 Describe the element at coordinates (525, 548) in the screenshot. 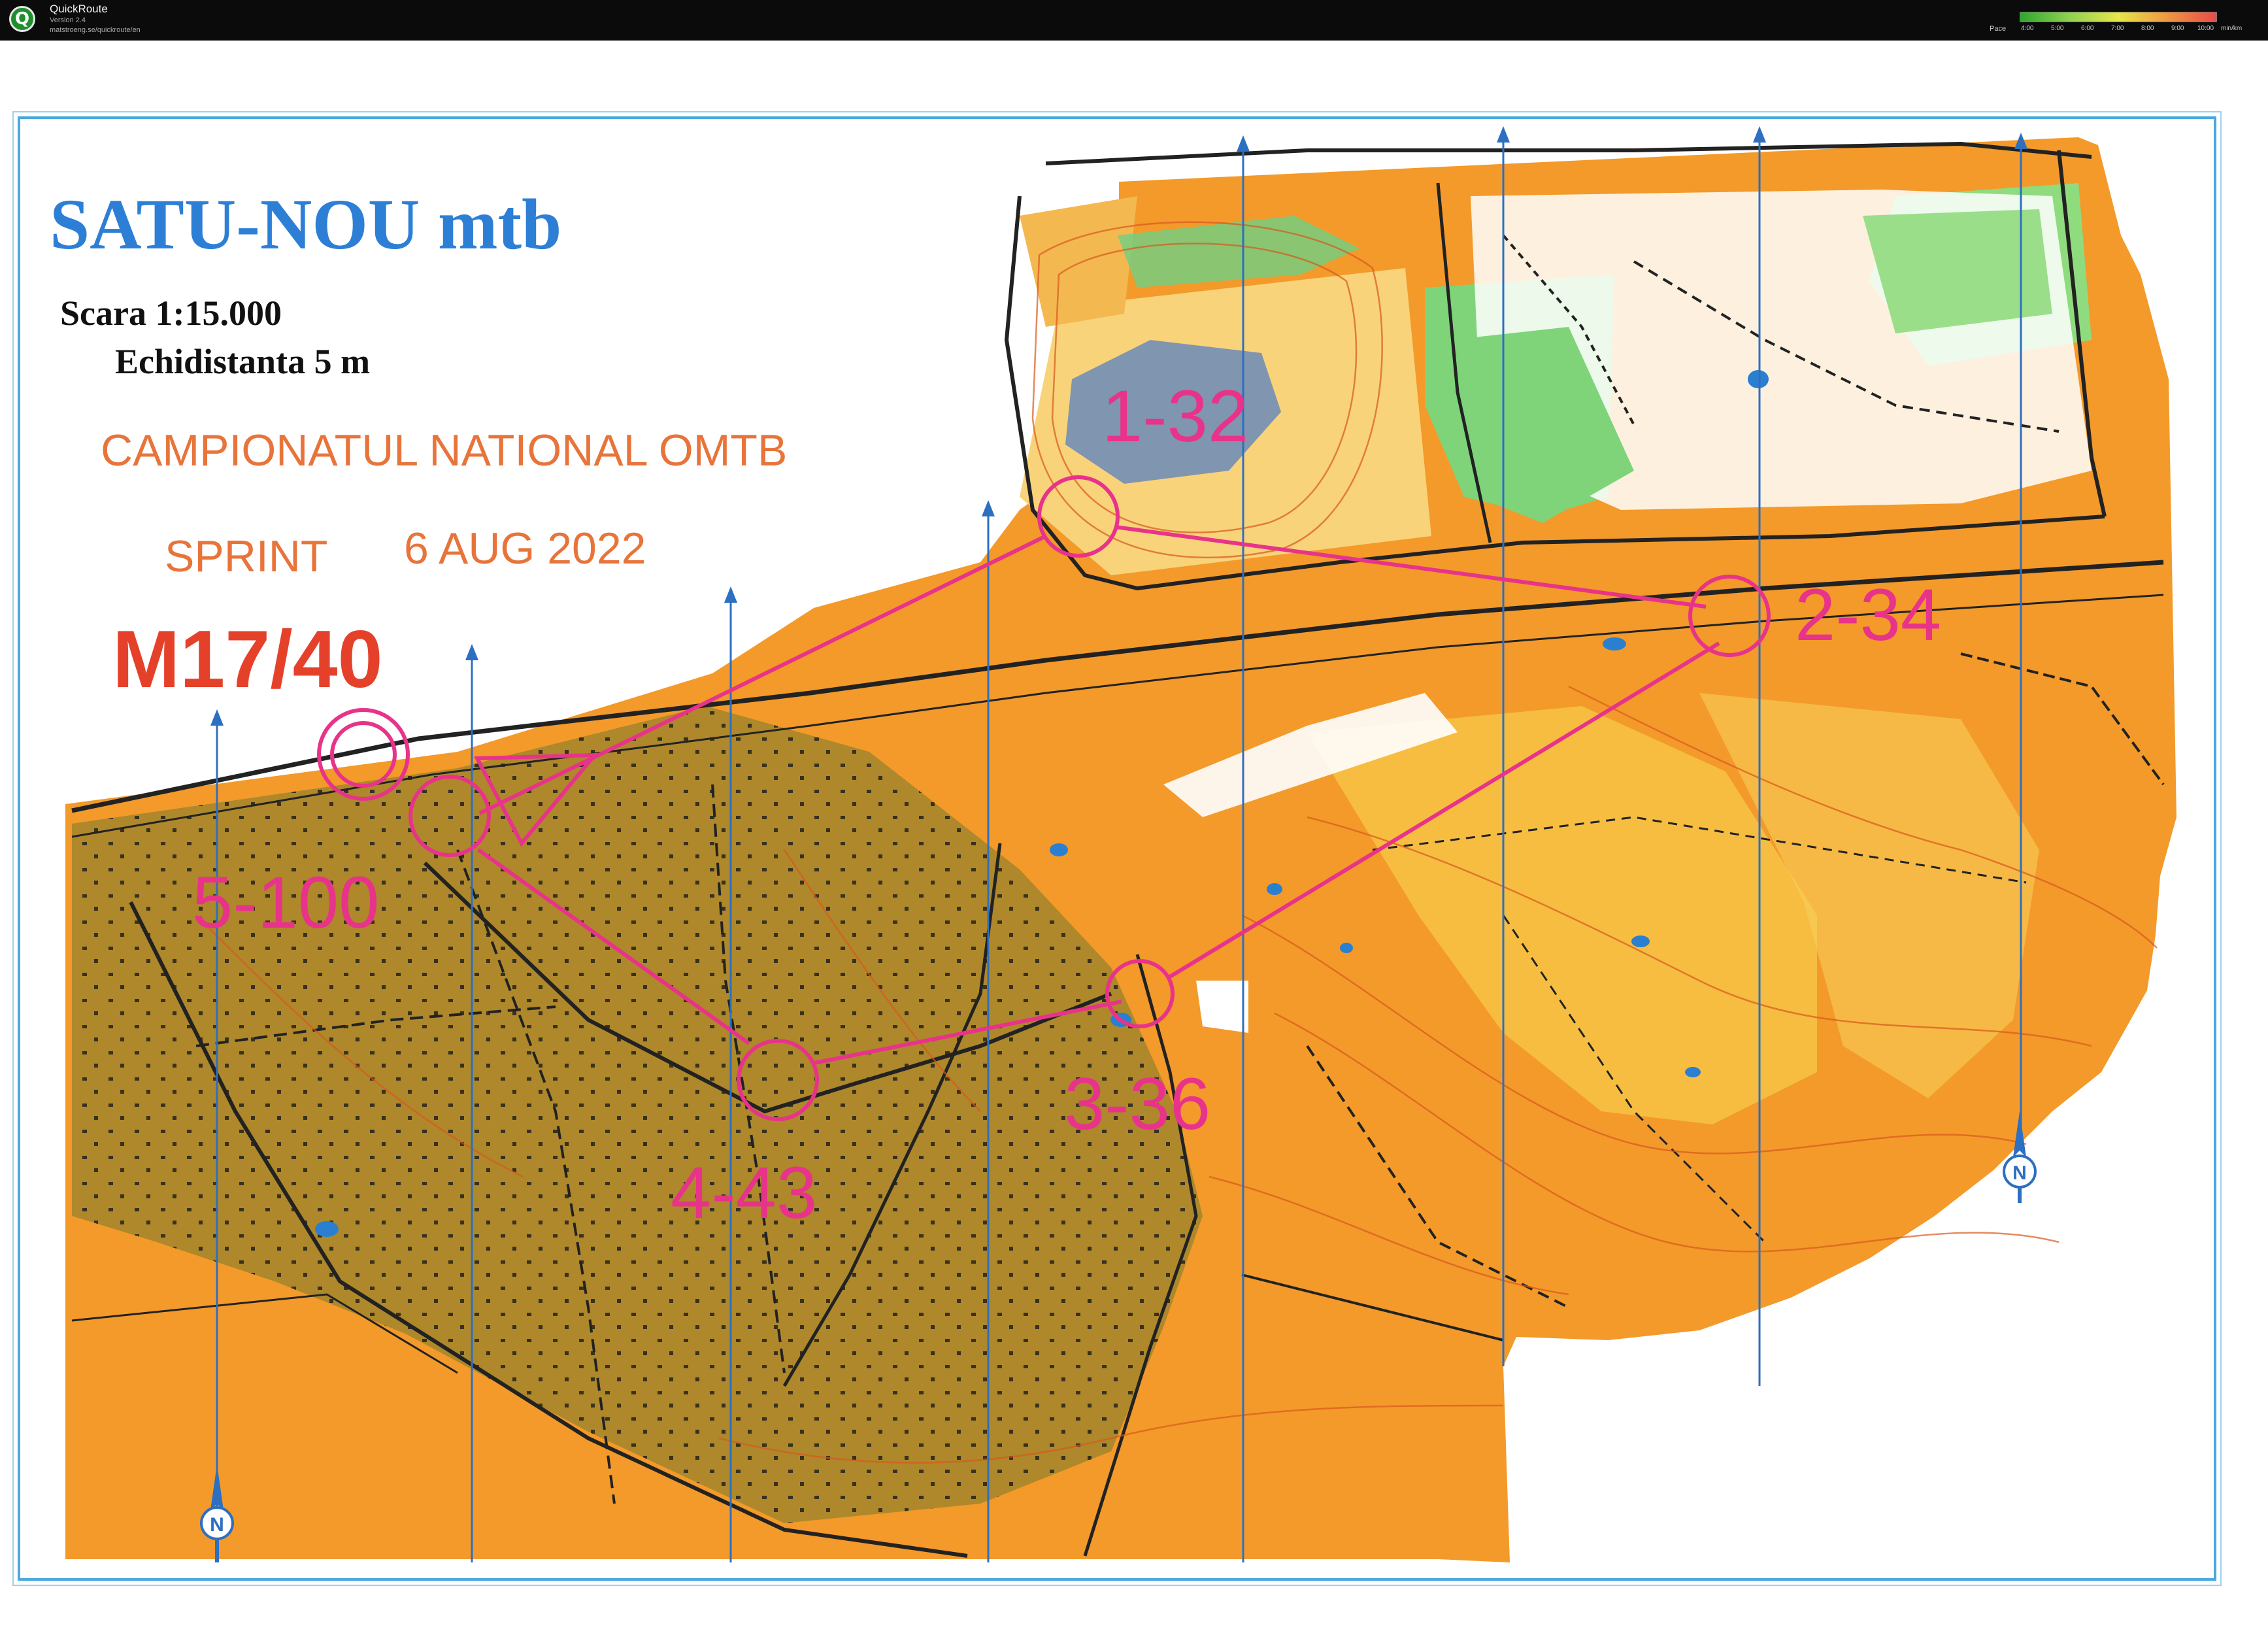

I see `event-date: 6 AUG 2022` at that location.